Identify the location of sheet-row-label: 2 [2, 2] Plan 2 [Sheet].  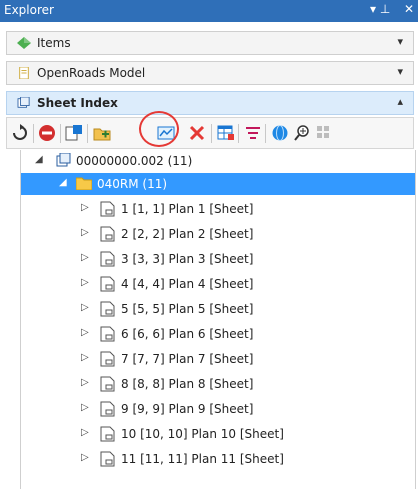
(187, 234).